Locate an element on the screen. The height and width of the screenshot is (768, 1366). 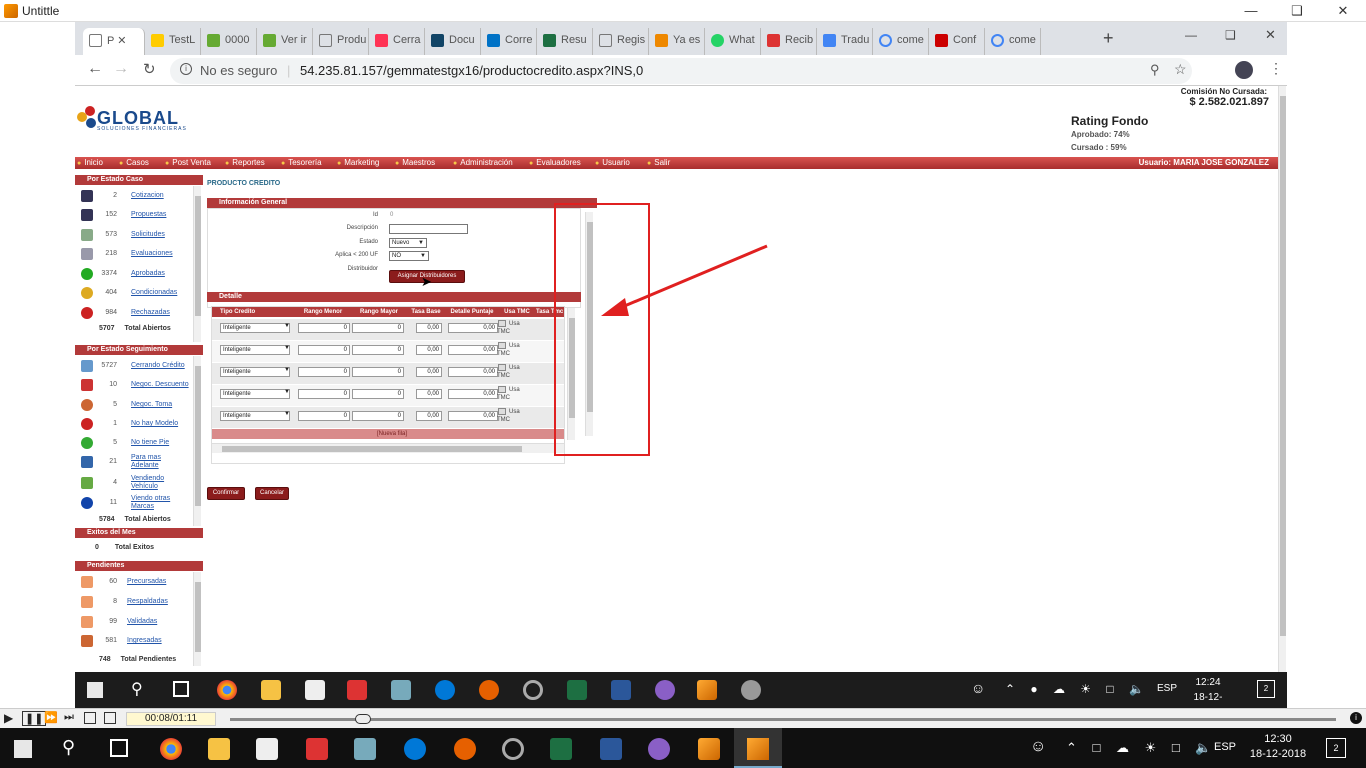
zoom-icon: ⚲ is located at coordinates (1155, 70).